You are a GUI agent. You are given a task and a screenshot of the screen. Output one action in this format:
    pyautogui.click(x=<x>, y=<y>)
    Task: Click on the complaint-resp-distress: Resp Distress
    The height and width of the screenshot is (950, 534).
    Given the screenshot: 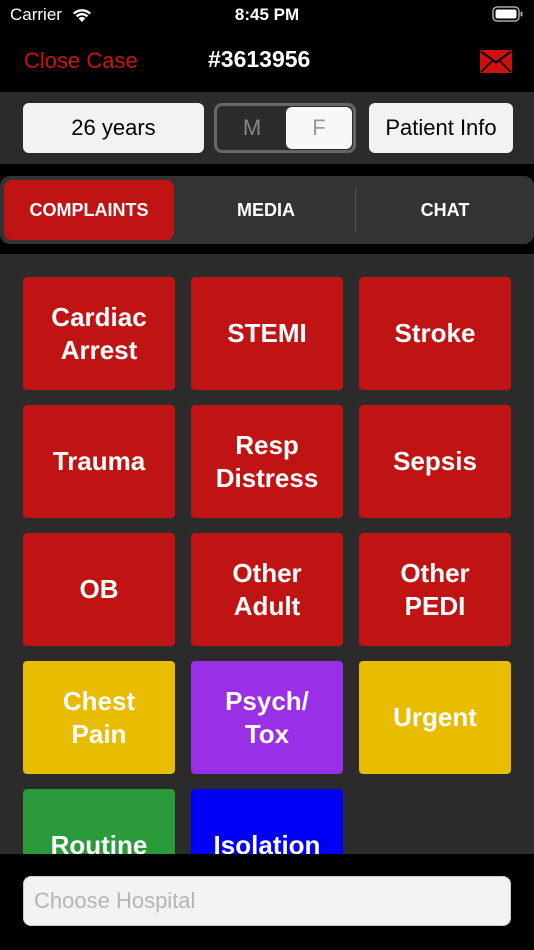 What is the action you would take?
    pyautogui.click(x=267, y=461)
    